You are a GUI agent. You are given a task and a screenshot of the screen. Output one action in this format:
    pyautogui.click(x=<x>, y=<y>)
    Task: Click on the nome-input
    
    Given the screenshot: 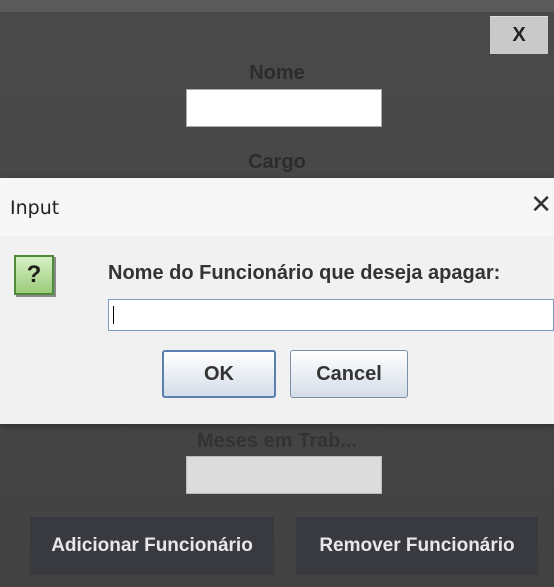 What is the action you would take?
    pyautogui.click(x=284, y=108)
    